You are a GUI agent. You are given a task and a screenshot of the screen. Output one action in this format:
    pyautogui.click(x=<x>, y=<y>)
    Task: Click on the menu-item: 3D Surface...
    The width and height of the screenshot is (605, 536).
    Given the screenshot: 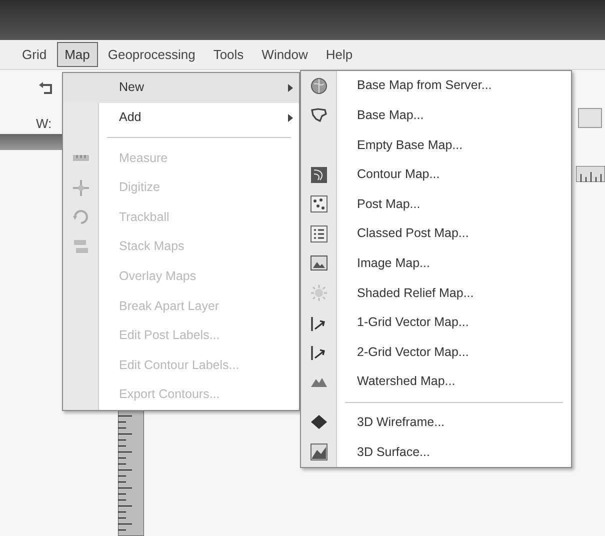 What is the action you would take?
    pyautogui.click(x=393, y=452)
    